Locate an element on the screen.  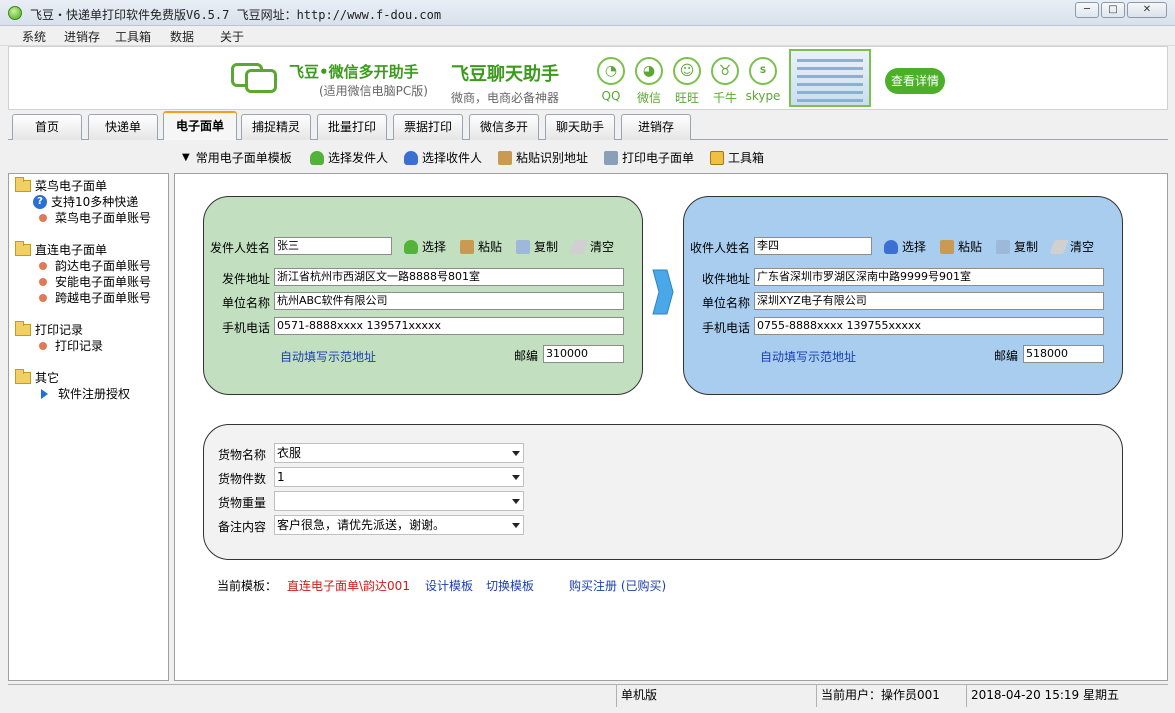
select-sender-button: 选择发件人 is located at coordinates (349, 157).